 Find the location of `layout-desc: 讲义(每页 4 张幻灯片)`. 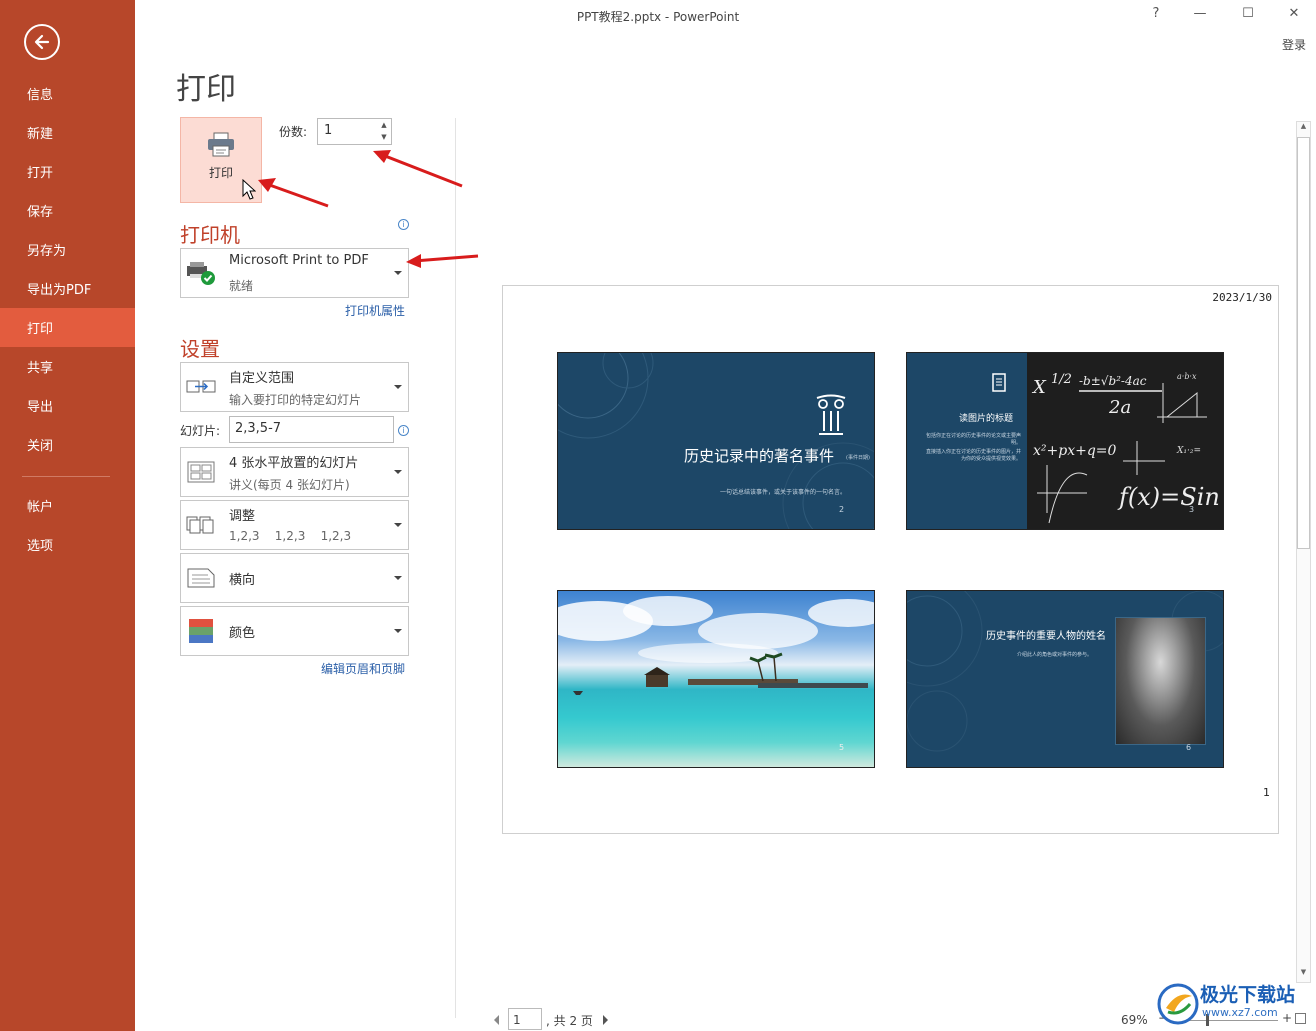

layout-desc: 讲义(每页 4 张幻灯片) is located at coordinates (289, 485).